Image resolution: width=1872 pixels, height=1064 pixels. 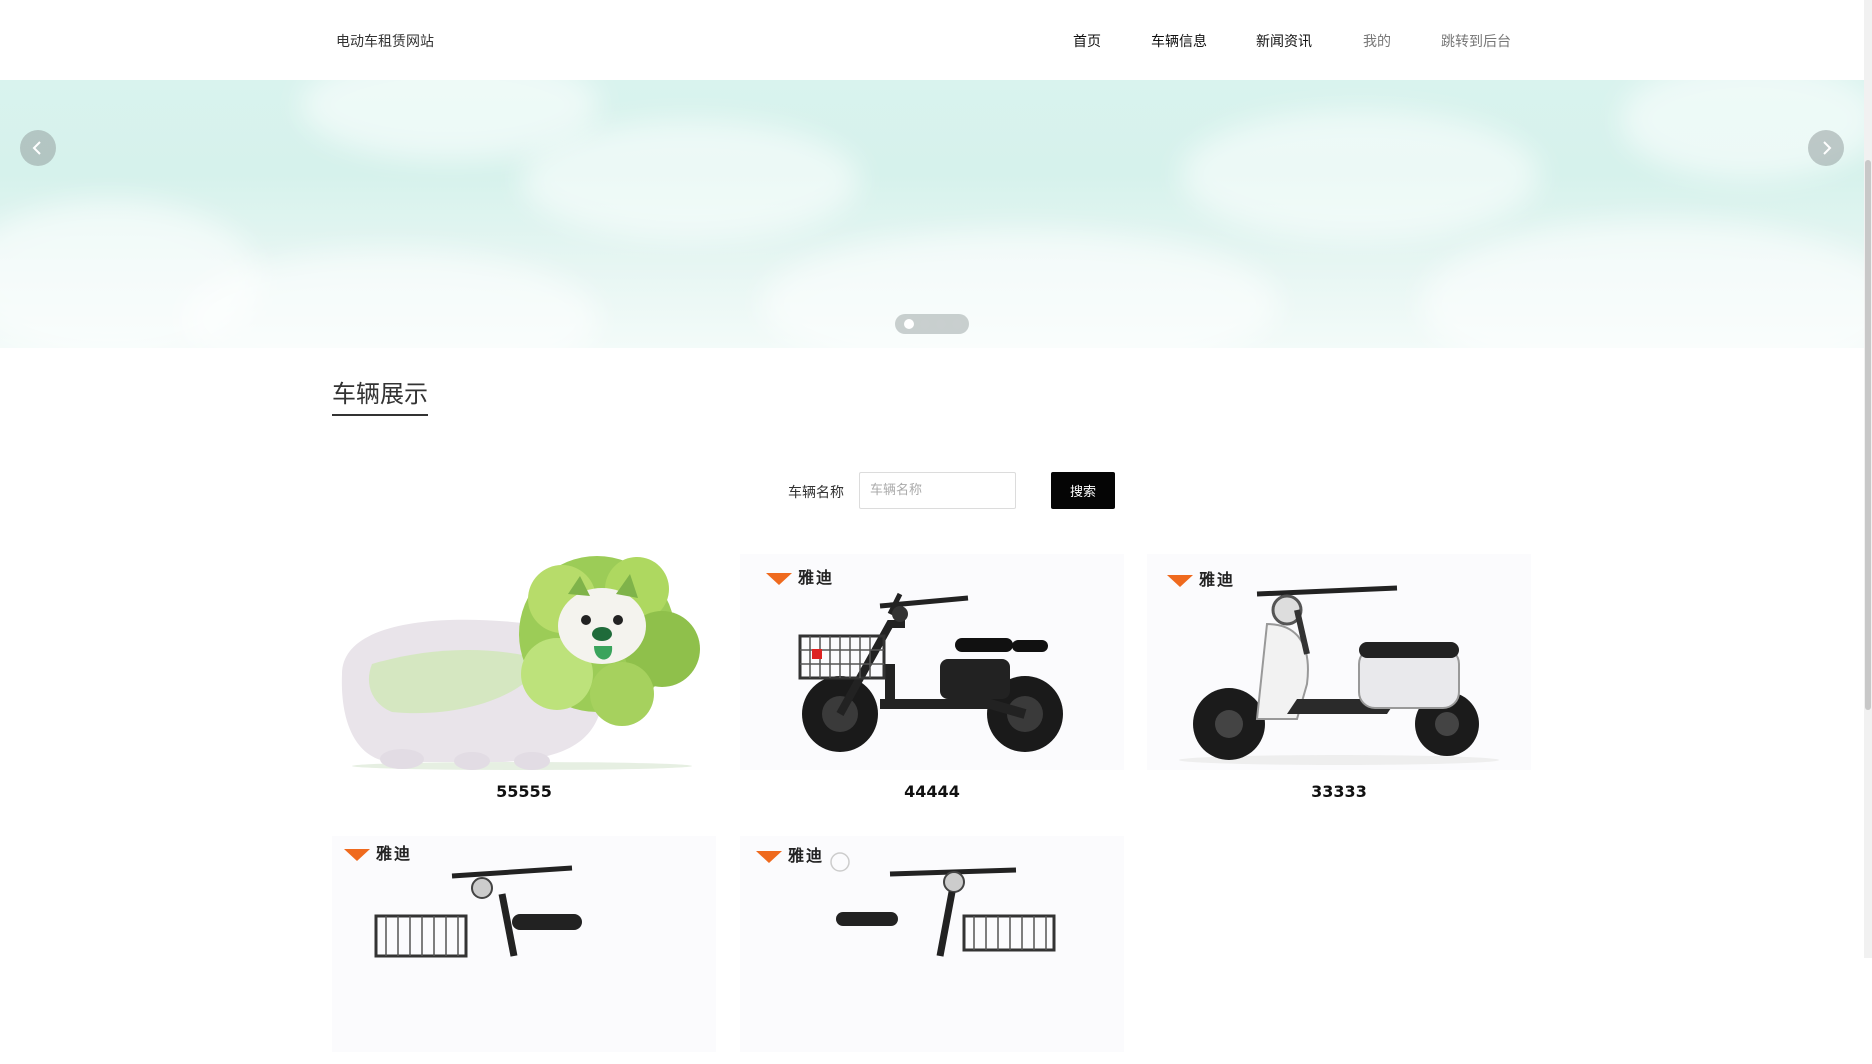 What do you see at coordinates (1476, 41) in the screenshot?
I see `nav-admin: 跳转到后台` at bounding box center [1476, 41].